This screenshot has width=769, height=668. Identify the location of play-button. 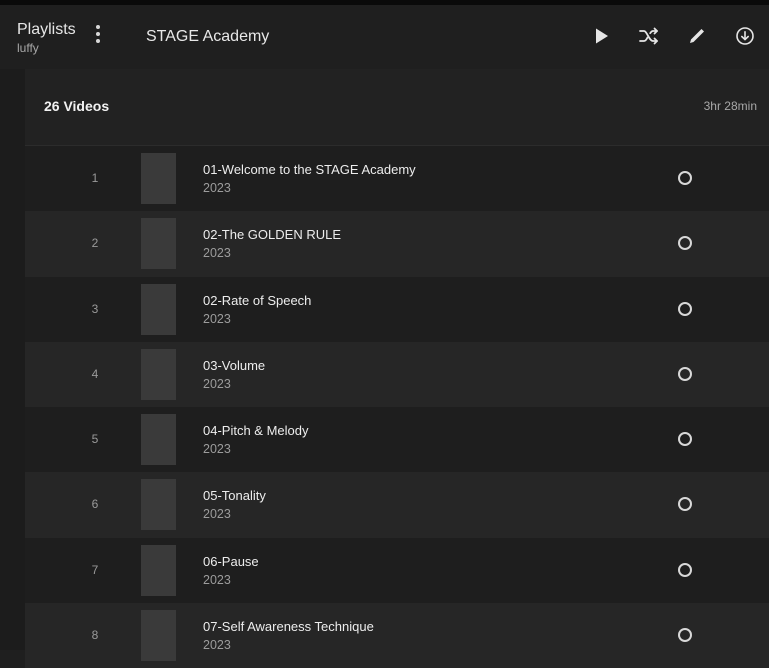
(601, 36).